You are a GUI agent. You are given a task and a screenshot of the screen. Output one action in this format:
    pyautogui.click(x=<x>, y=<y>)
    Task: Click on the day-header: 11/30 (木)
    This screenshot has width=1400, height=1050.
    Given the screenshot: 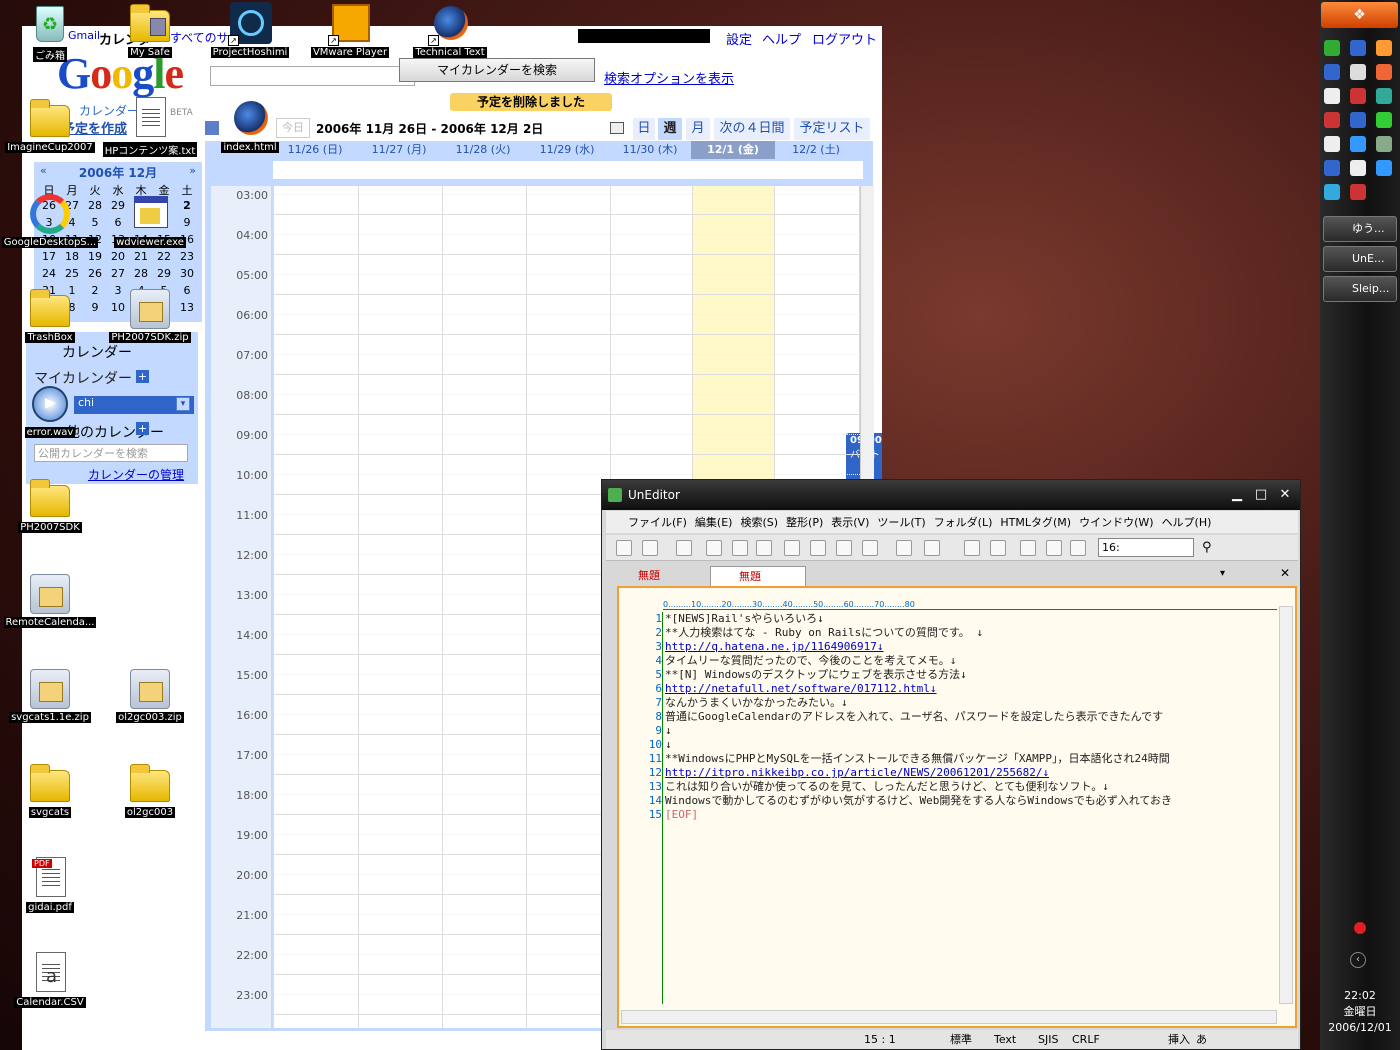 What is the action you would take?
    pyautogui.click(x=650, y=150)
    